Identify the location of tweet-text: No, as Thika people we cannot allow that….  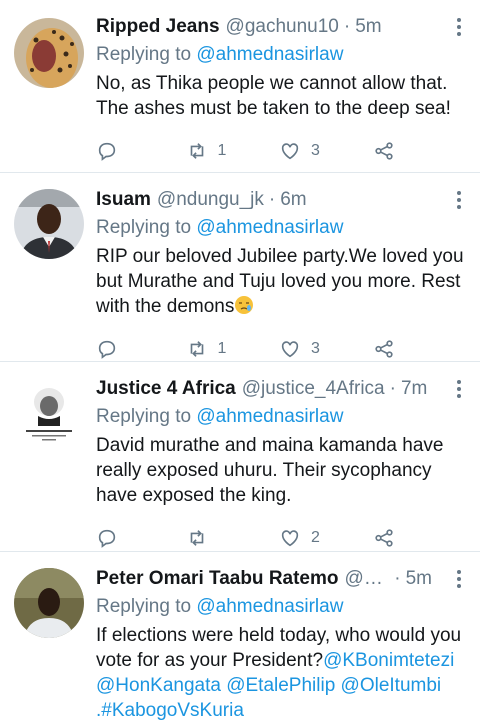
(273, 96).